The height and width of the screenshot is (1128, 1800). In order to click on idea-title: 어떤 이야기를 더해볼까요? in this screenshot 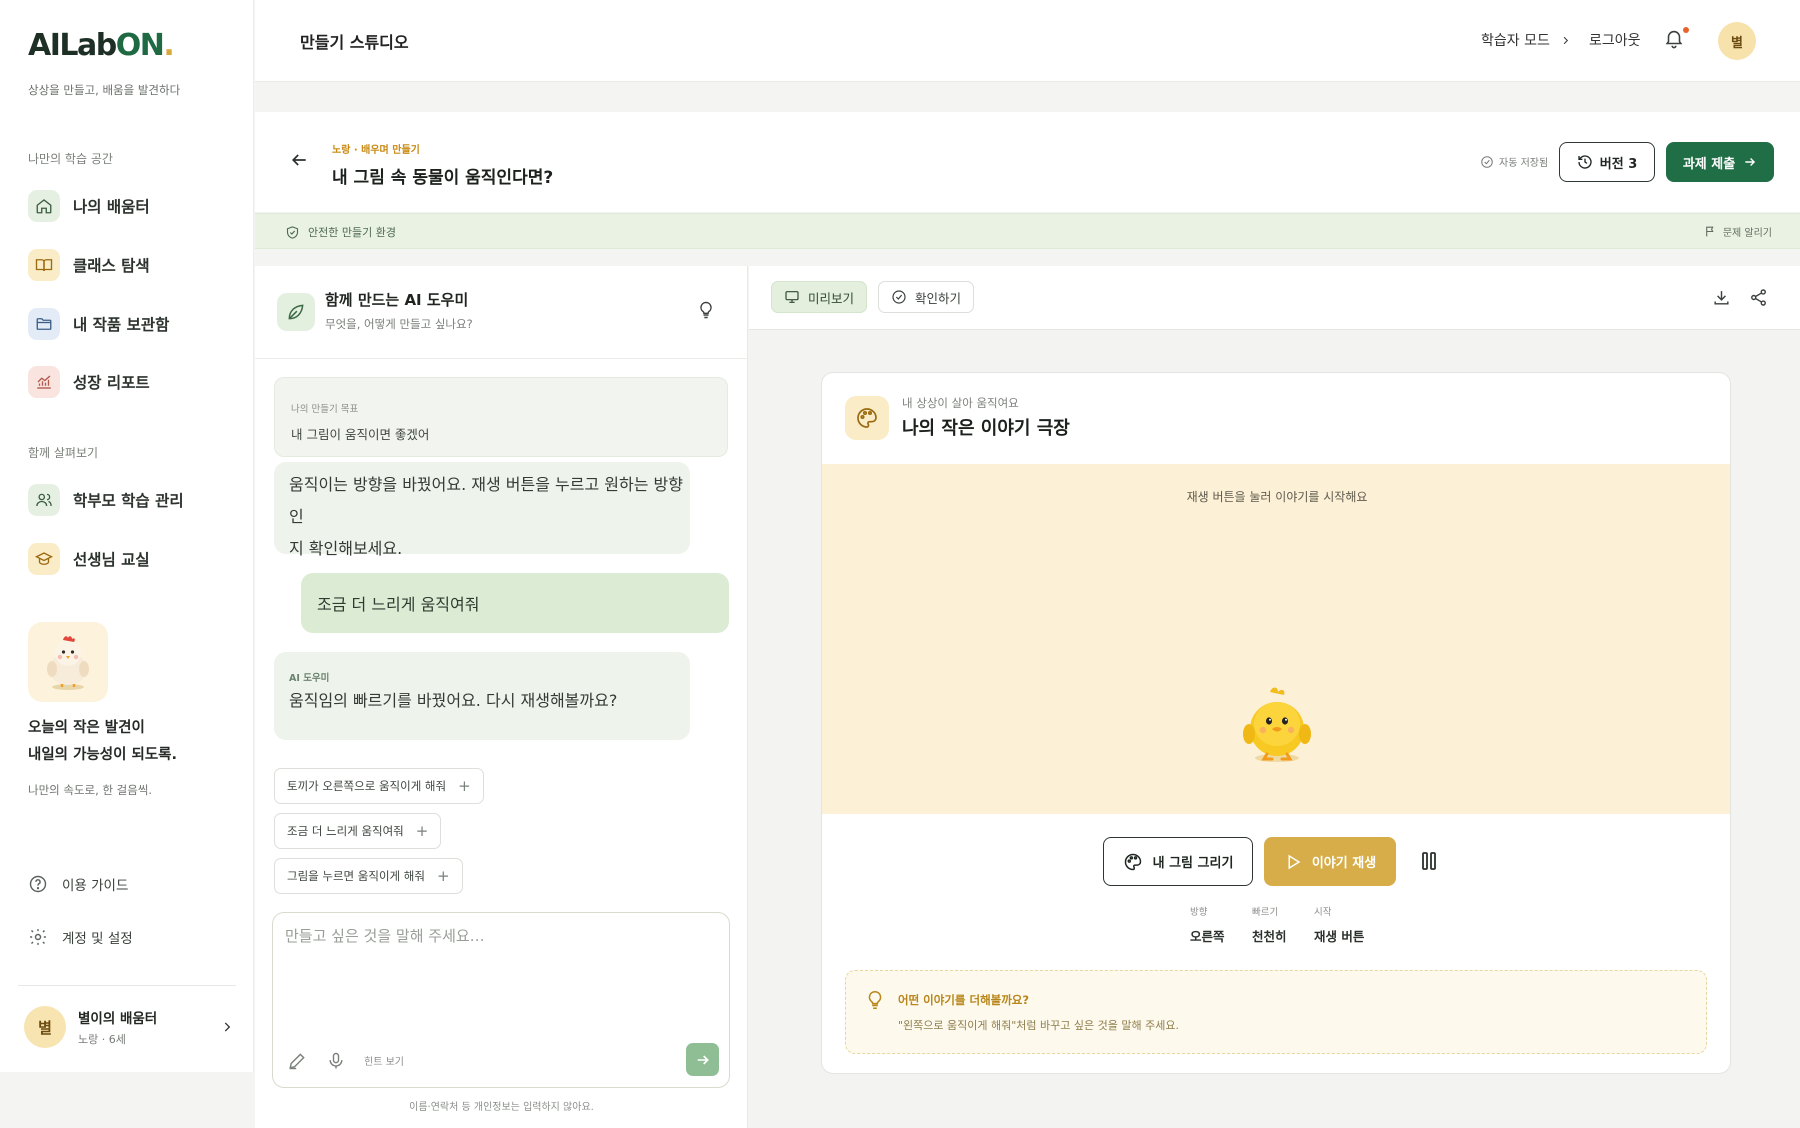, I will do `click(964, 1000)`.